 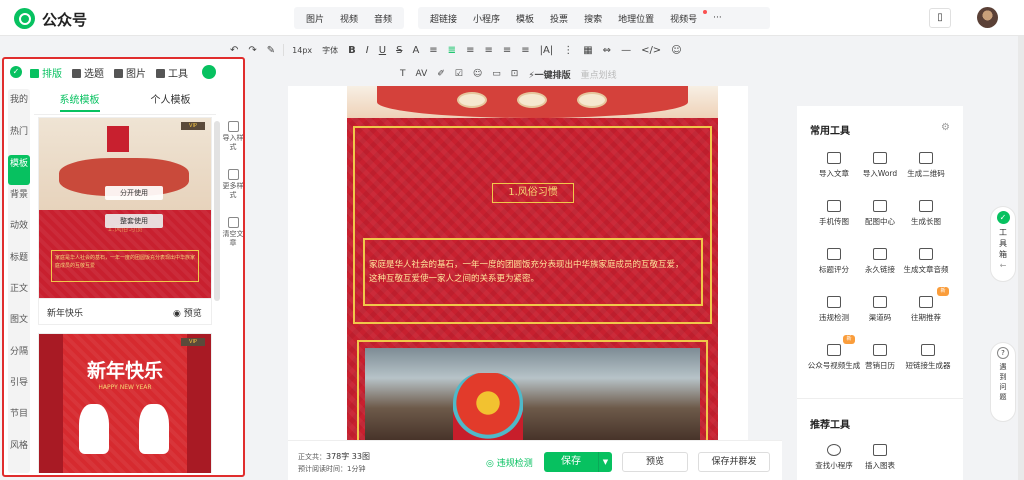 What do you see at coordinates (19, 358) in the screenshot?
I see `category-divider: 分隔` at bounding box center [19, 358].